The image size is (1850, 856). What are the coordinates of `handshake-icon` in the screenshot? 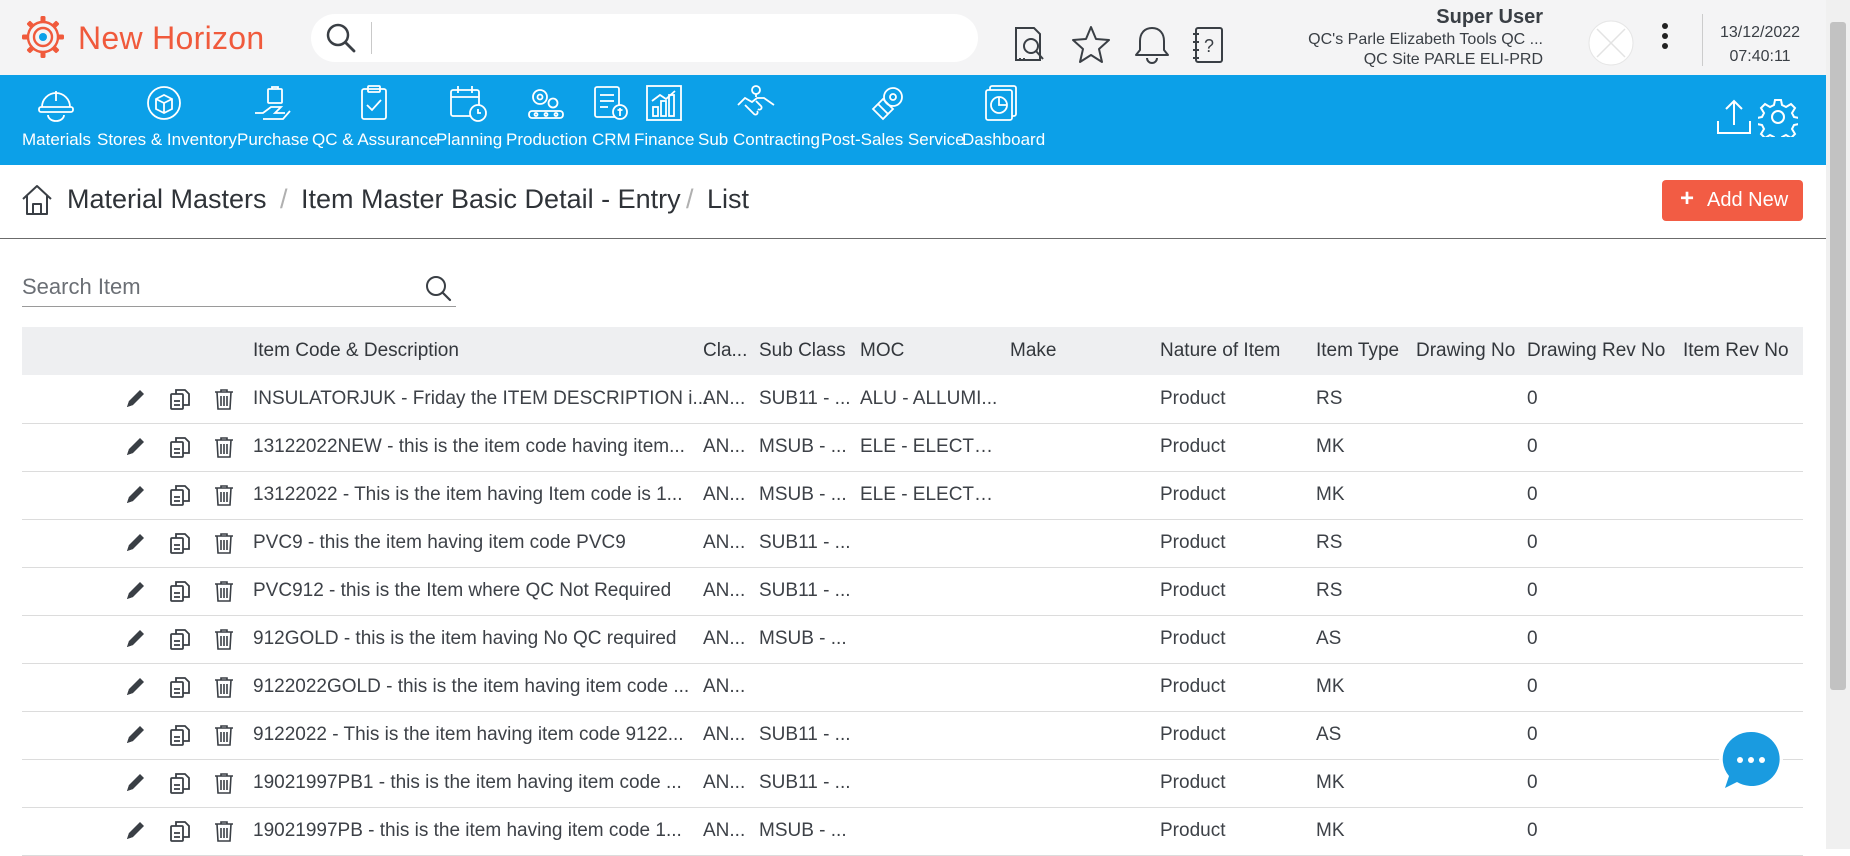 It's located at (756, 100).